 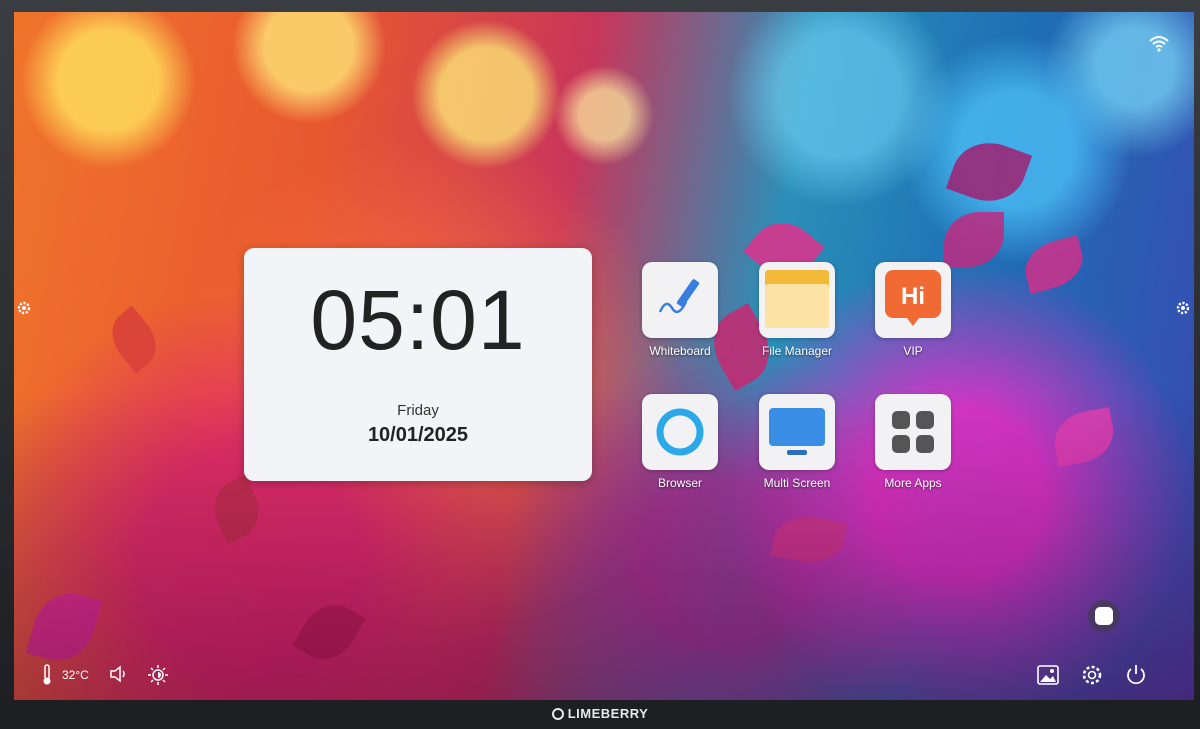 I want to click on hi-badge-icon: Hi, so click(x=913, y=300).